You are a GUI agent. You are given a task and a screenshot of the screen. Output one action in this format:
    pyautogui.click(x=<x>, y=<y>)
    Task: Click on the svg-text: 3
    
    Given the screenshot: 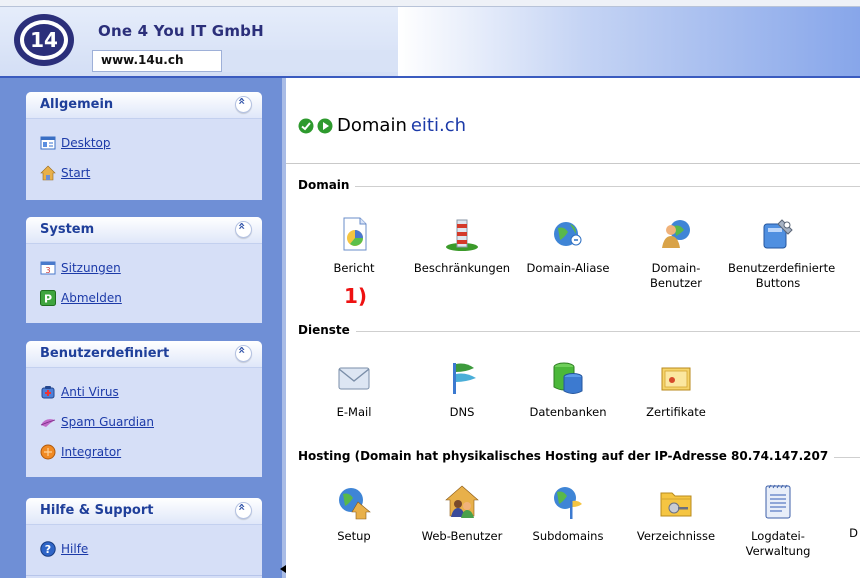 What is the action you would take?
    pyautogui.click(x=47, y=270)
    